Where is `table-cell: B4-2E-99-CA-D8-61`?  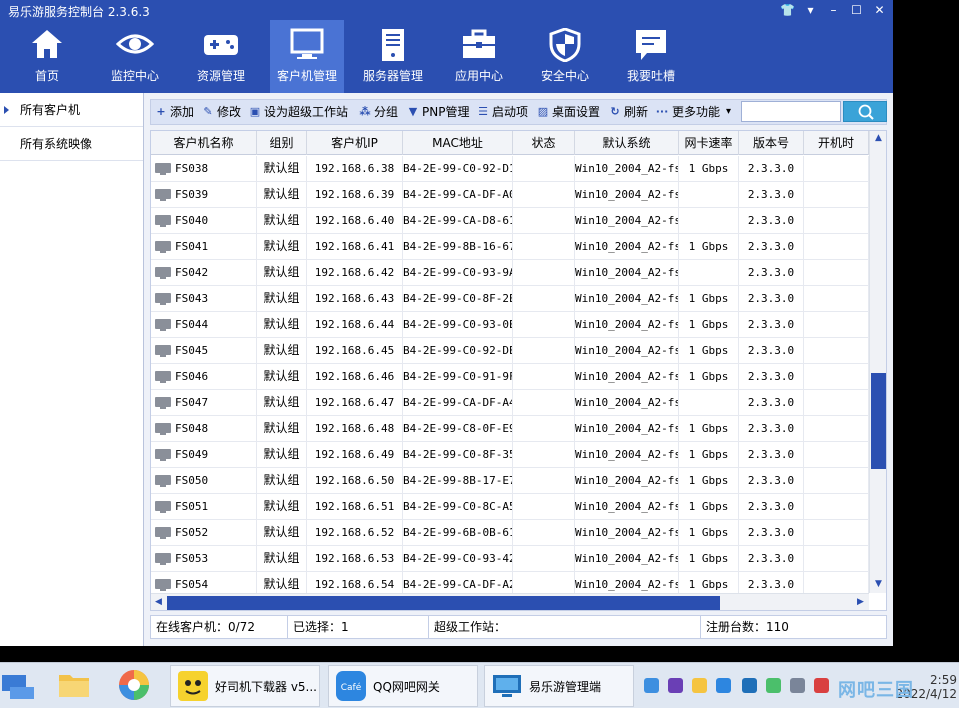 table-cell: B4-2E-99-CA-D8-61 is located at coordinates (458, 220).